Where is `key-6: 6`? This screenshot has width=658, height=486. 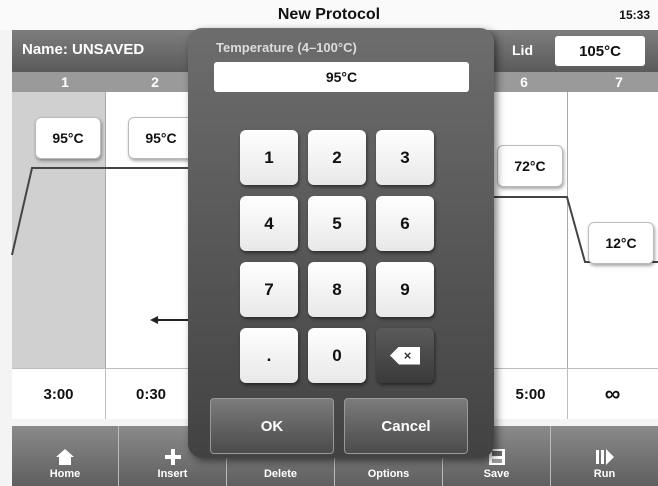
key-6: 6 is located at coordinates (405, 223).